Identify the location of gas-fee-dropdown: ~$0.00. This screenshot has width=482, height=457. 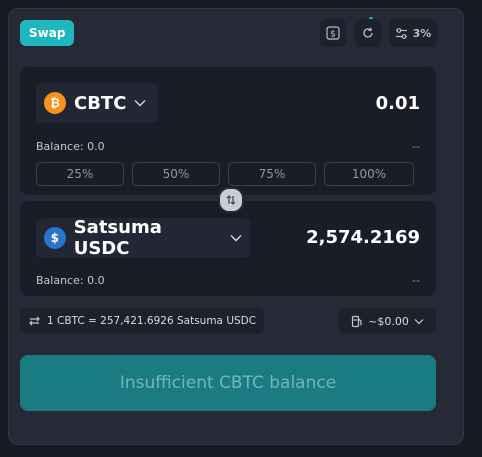
(387, 321).